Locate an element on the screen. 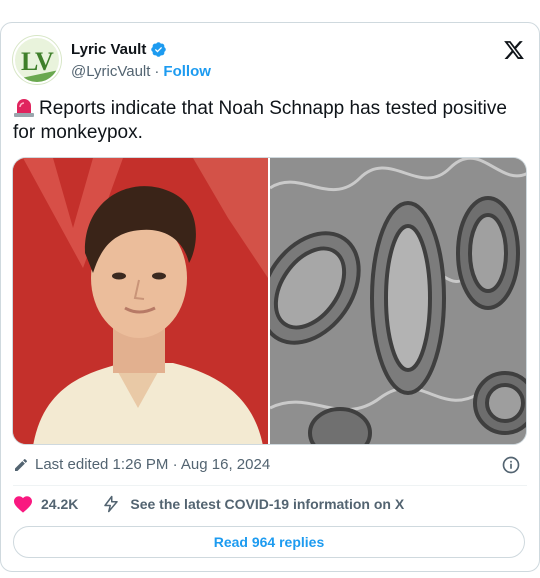  avatar-initials: LV is located at coordinates (37, 61).